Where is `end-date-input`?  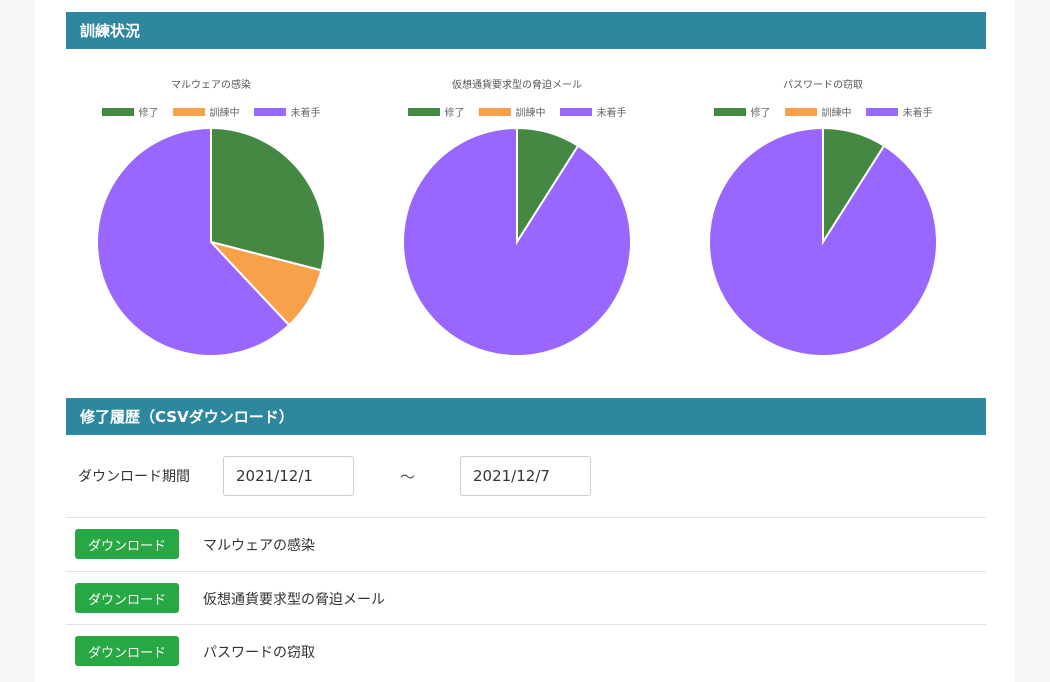
end-date-input is located at coordinates (525, 476).